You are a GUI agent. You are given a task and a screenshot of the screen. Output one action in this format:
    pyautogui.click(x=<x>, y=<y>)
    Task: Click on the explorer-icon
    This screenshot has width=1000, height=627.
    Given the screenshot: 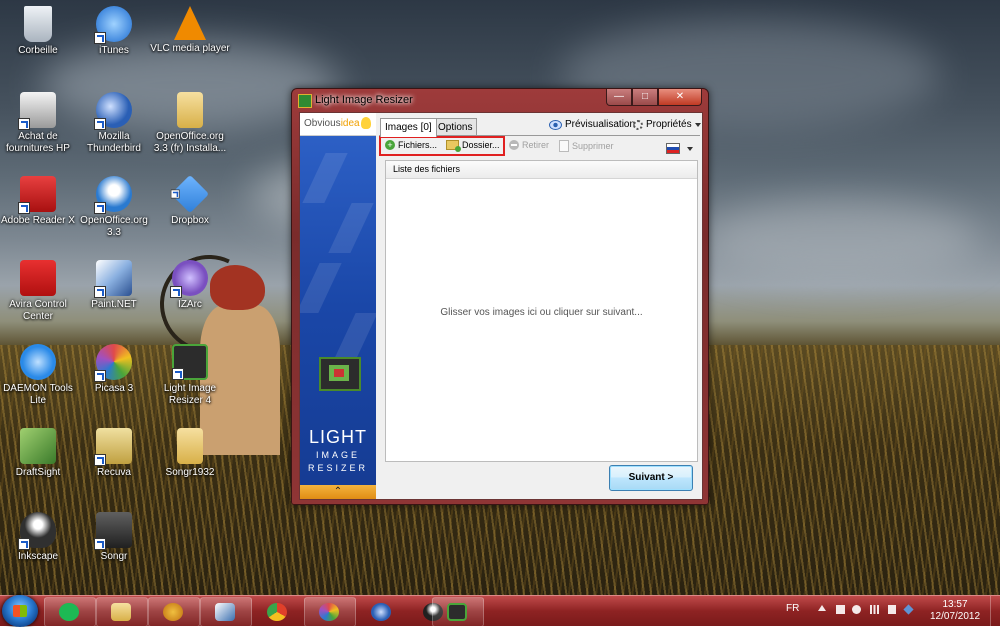 What is the action you would take?
    pyautogui.click(x=121, y=612)
    